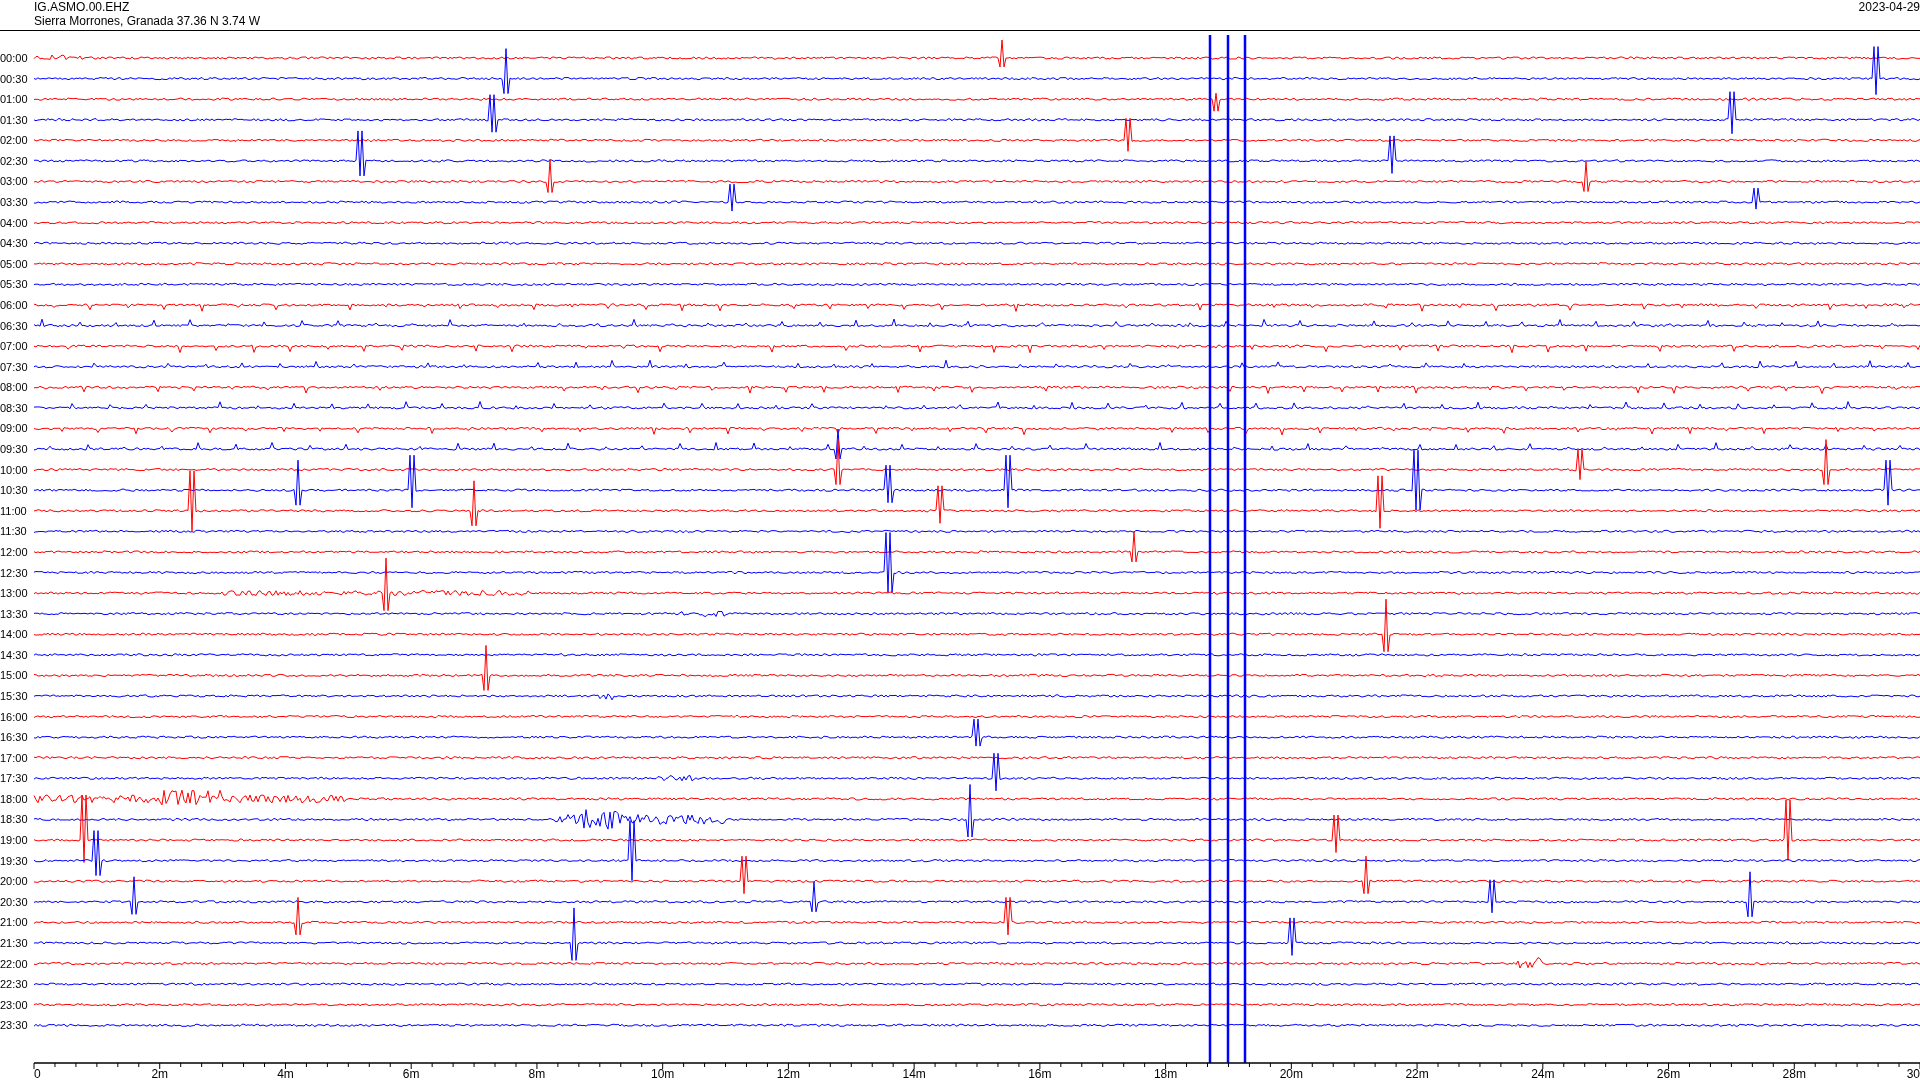 The width and height of the screenshot is (1920, 1080). I want to click on axis-tick-label: 2m, so click(160, 1073).